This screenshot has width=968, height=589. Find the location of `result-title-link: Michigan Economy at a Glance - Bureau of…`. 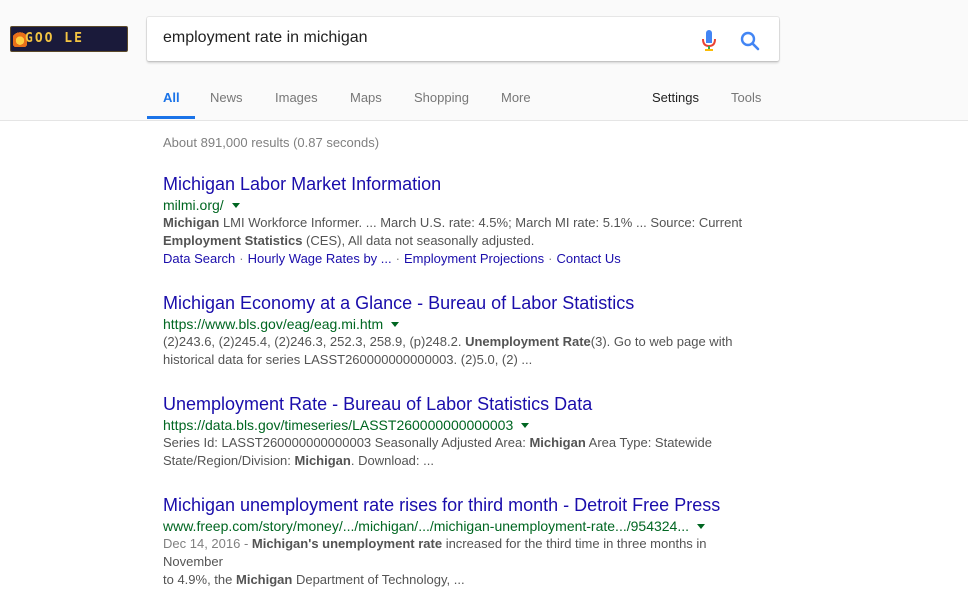

result-title-link: Michigan Economy at a Glance - Bureau of… is located at coordinates (463, 303).